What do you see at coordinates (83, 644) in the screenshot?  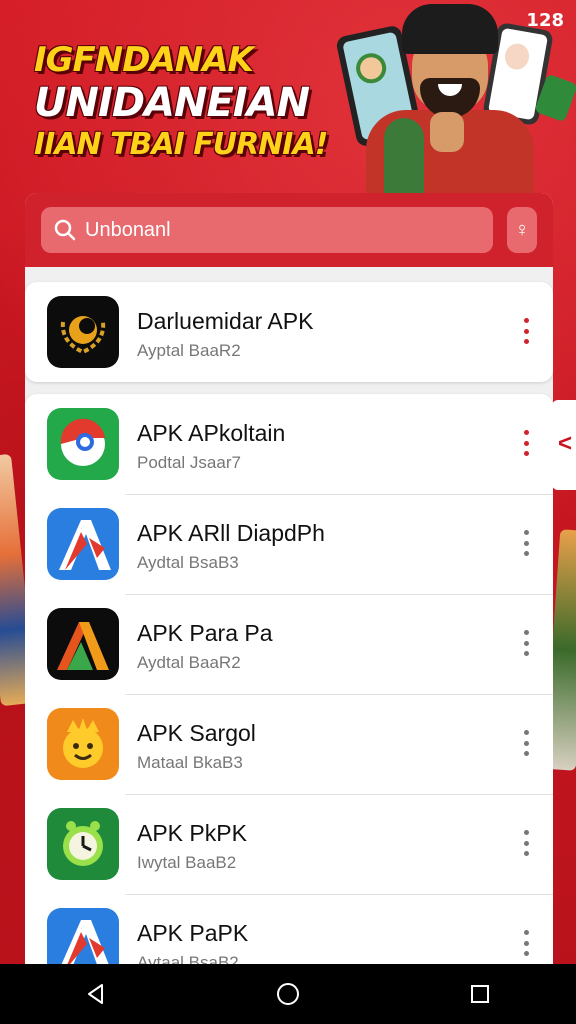 I see `triangle-a-icon` at bounding box center [83, 644].